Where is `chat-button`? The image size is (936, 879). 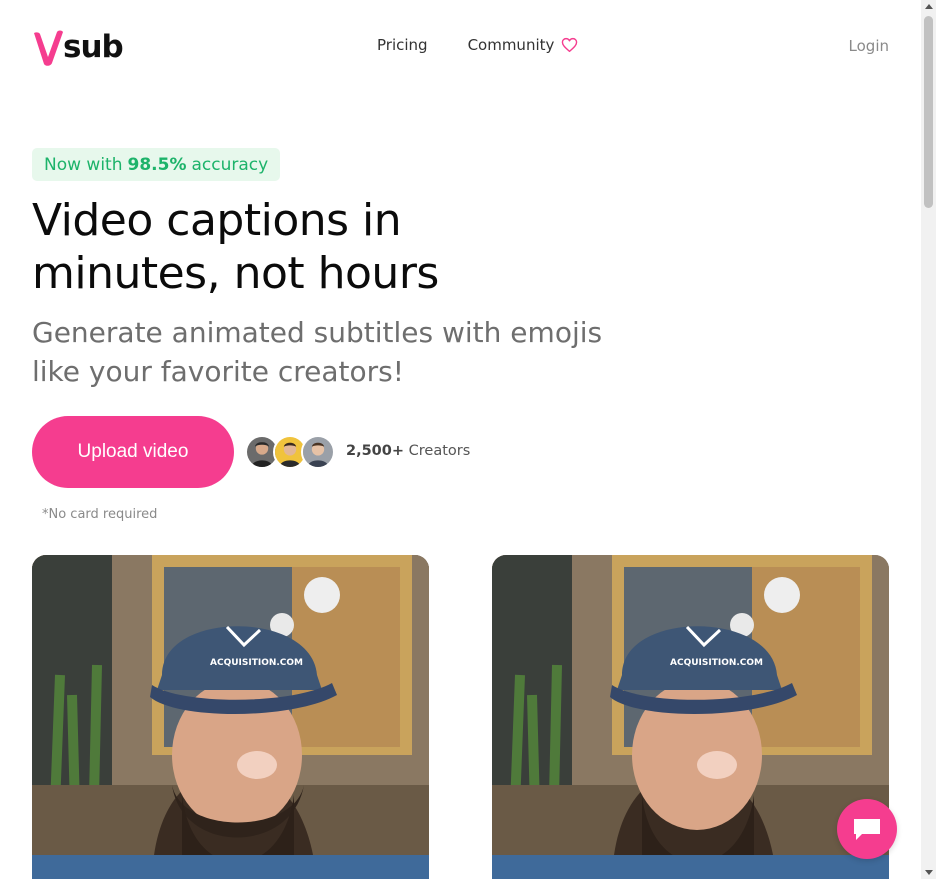
chat-button is located at coordinates (867, 829).